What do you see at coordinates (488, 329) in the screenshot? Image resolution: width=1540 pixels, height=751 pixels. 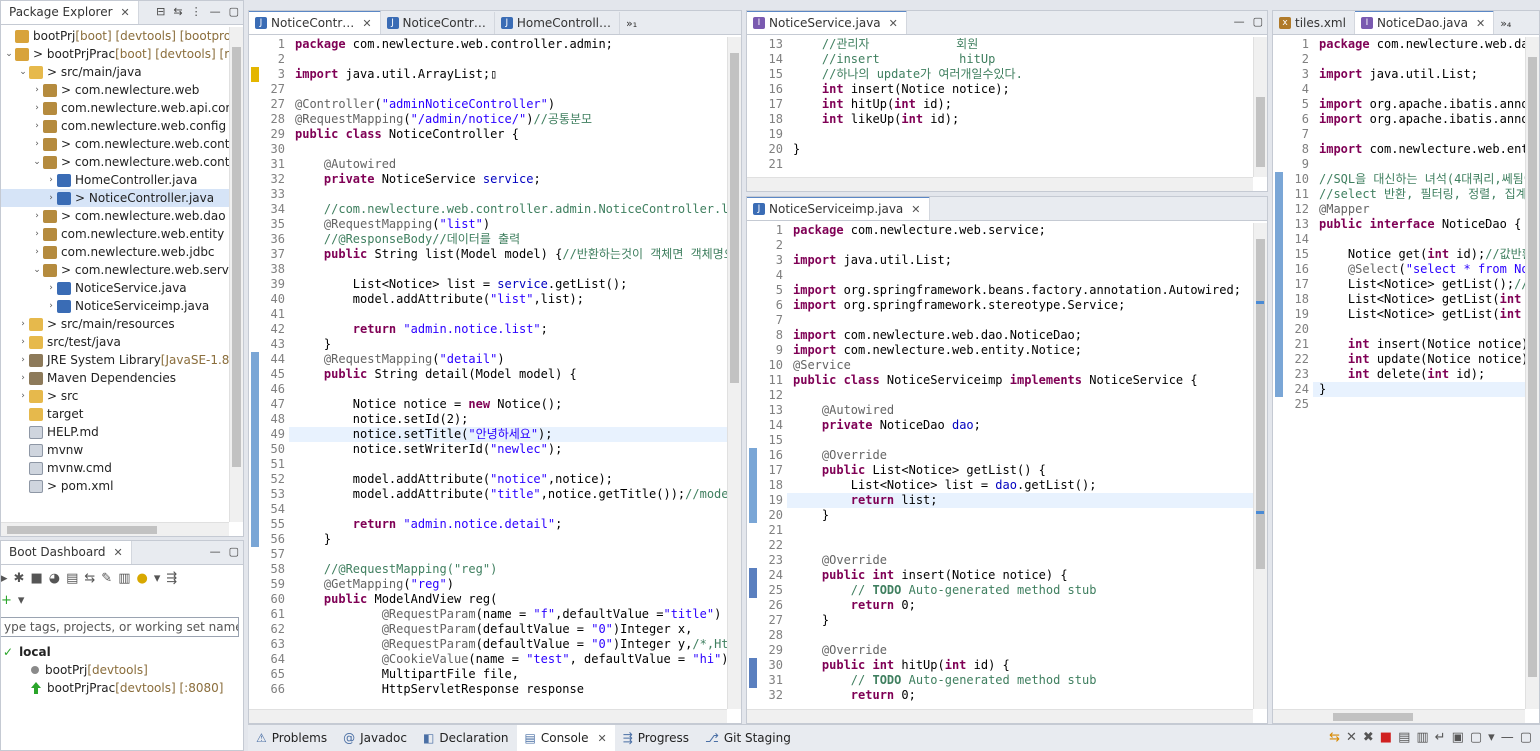 I see `code-line: 42 return "admin.notice.list";` at bounding box center [488, 329].